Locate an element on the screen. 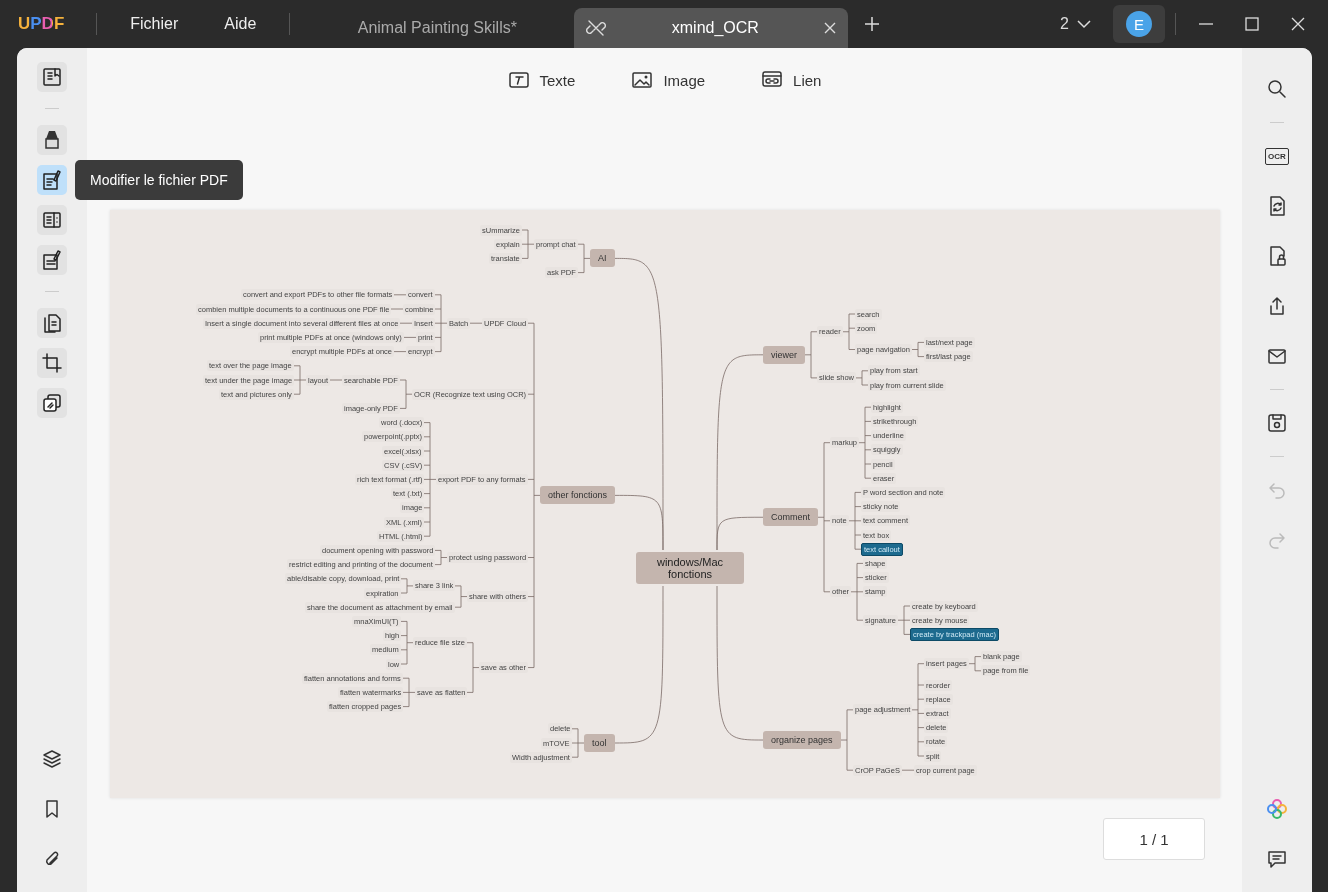  flower-icon is located at coordinates (1277, 809).